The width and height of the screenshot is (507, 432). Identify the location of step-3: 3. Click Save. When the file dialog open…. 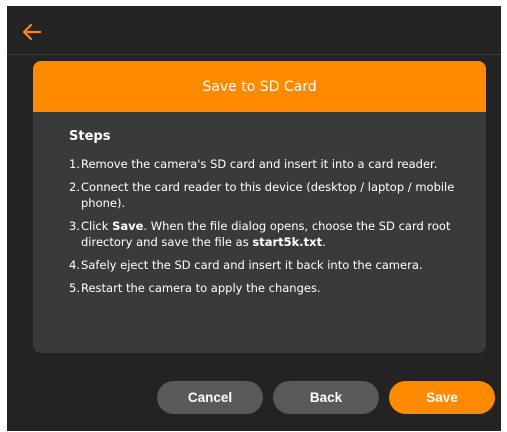
(268, 234).